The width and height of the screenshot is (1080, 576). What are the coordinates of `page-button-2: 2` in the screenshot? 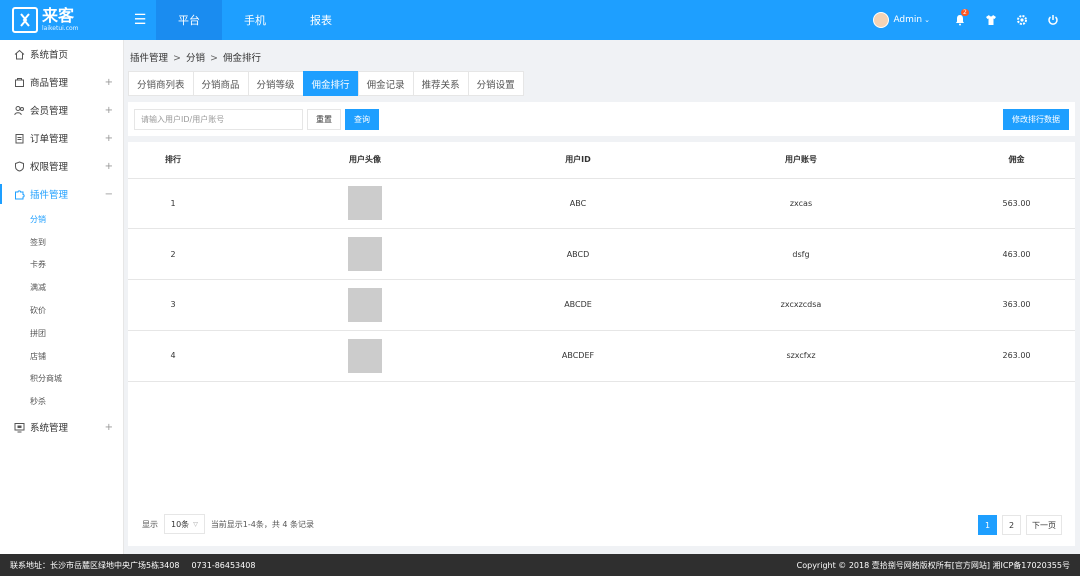 It's located at (1011, 525).